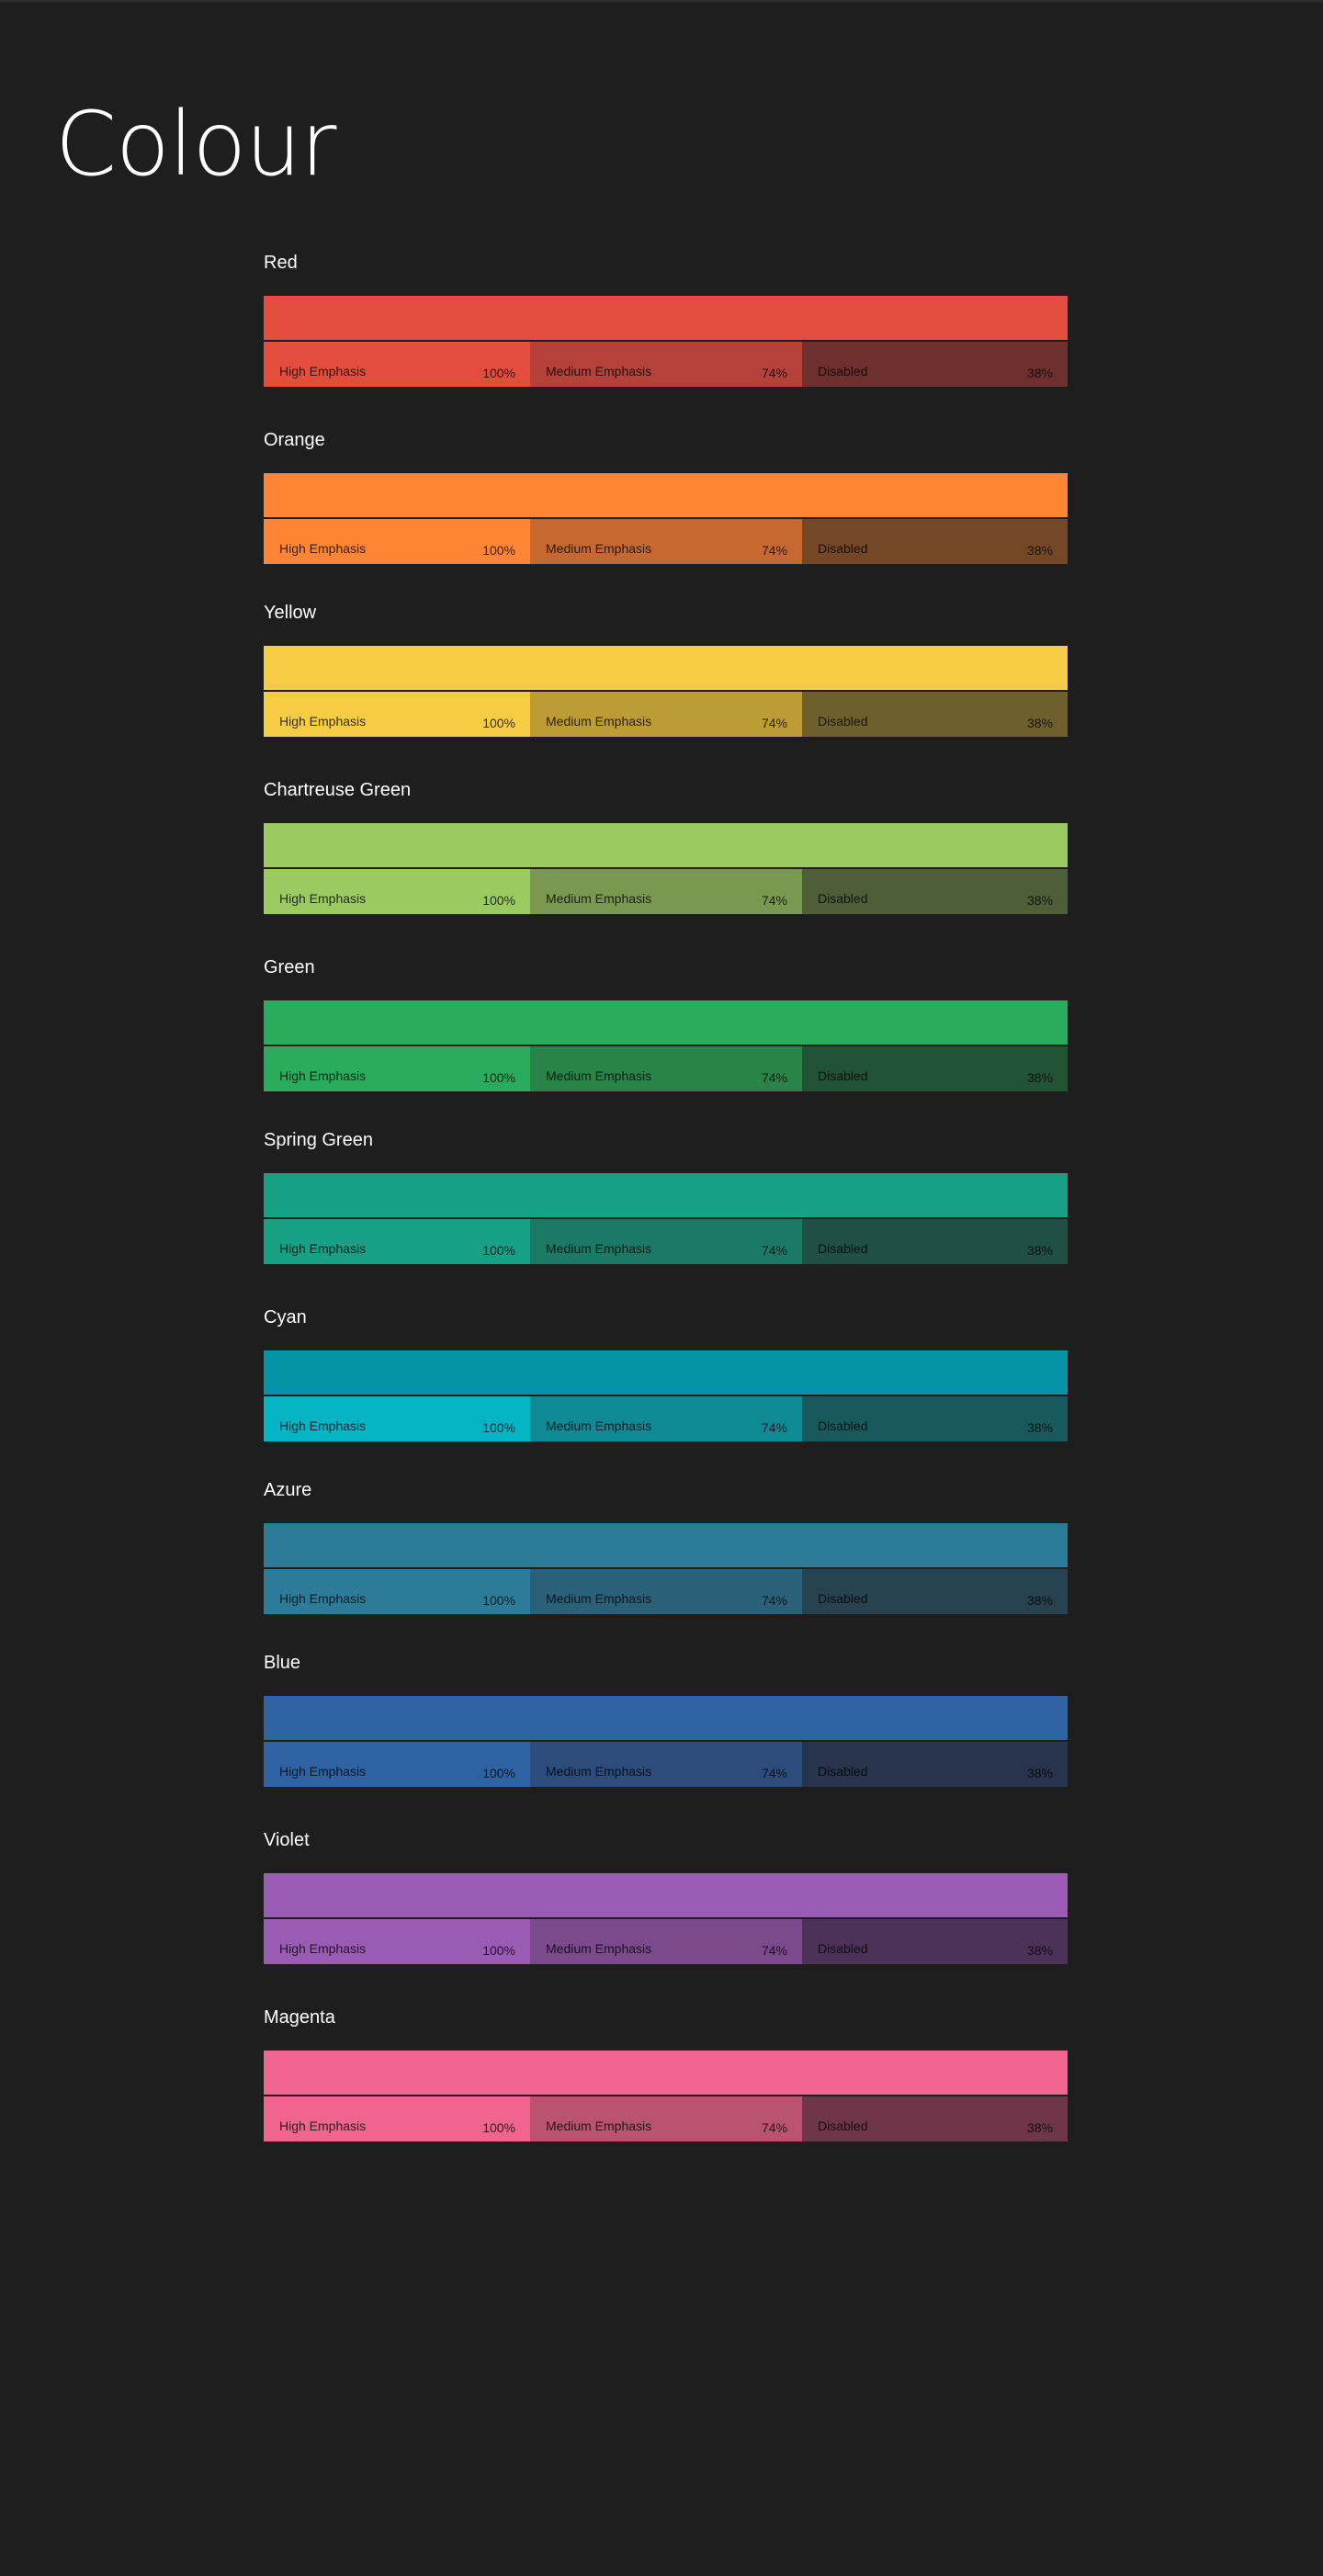 This screenshot has width=1323, height=2576. Describe the element at coordinates (662, 1) in the screenshot. I see `top-divider` at that location.